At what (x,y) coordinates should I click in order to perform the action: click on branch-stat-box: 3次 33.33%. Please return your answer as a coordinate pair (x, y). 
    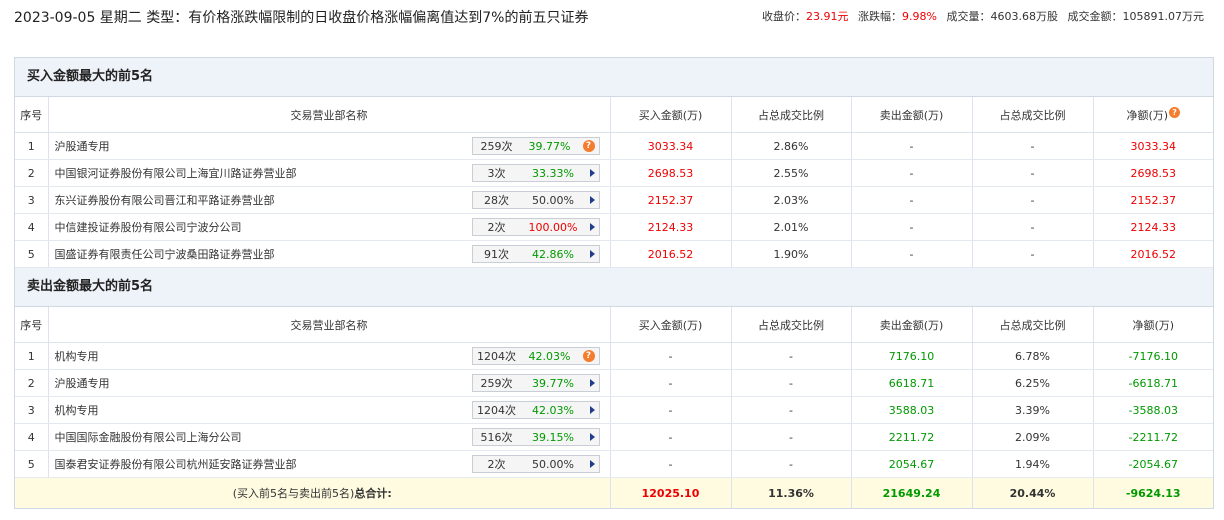
    Looking at the image, I should click on (535, 173).